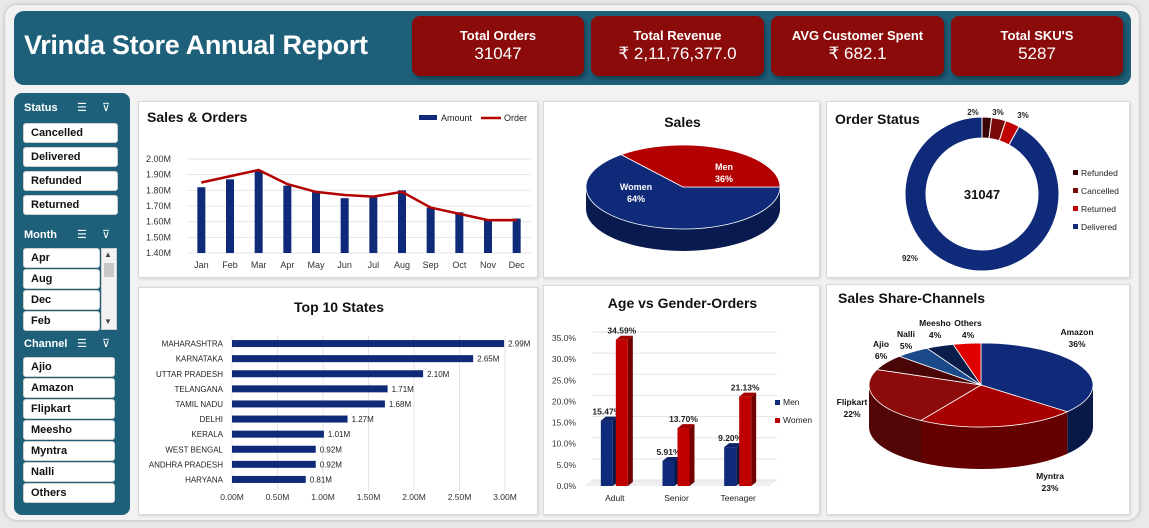 The height and width of the screenshot is (528, 1149). Describe the element at coordinates (460, 497) in the screenshot. I see `x-tick-label: 2.50M` at that location.